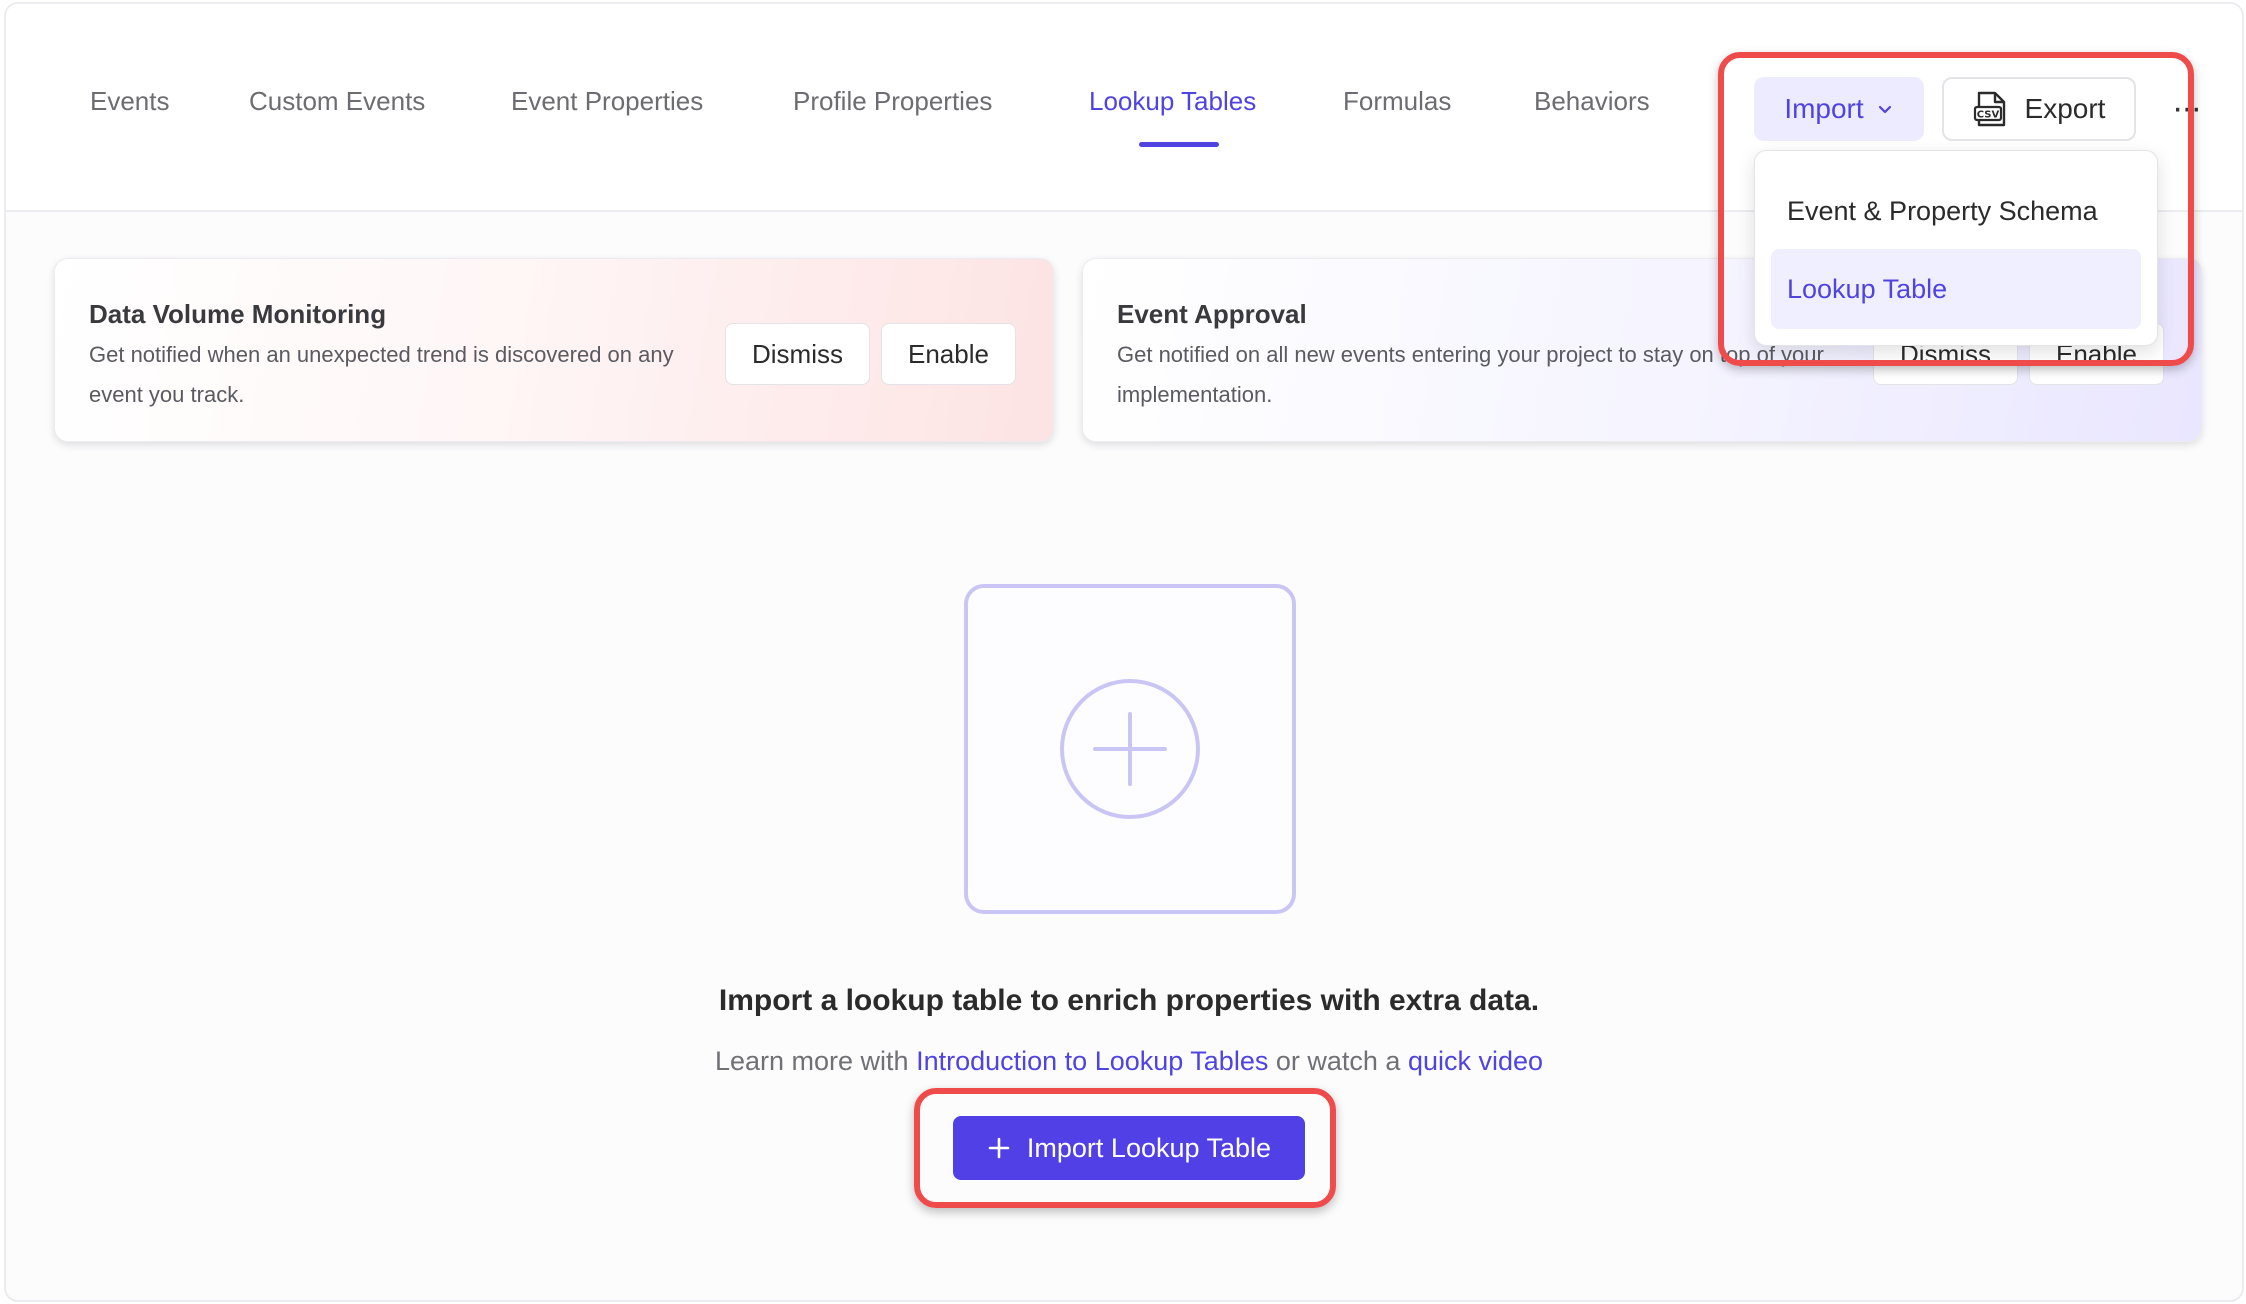 This screenshot has height=1304, width=2246. Describe the element at coordinates (811, 1061) in the screenshot. I see `learn-more-text: Learn more with` at that location.